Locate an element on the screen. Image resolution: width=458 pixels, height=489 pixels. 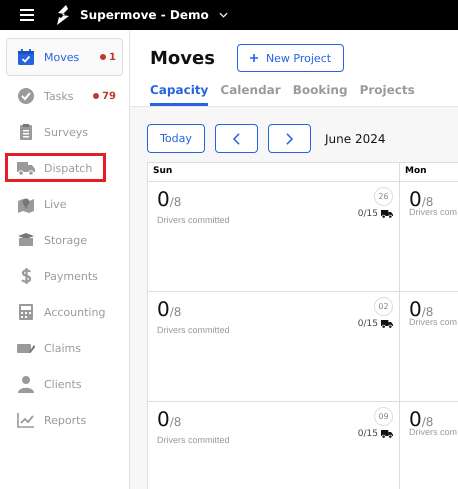
sidebar-label: Tasks is located at coordinates (59, 96).